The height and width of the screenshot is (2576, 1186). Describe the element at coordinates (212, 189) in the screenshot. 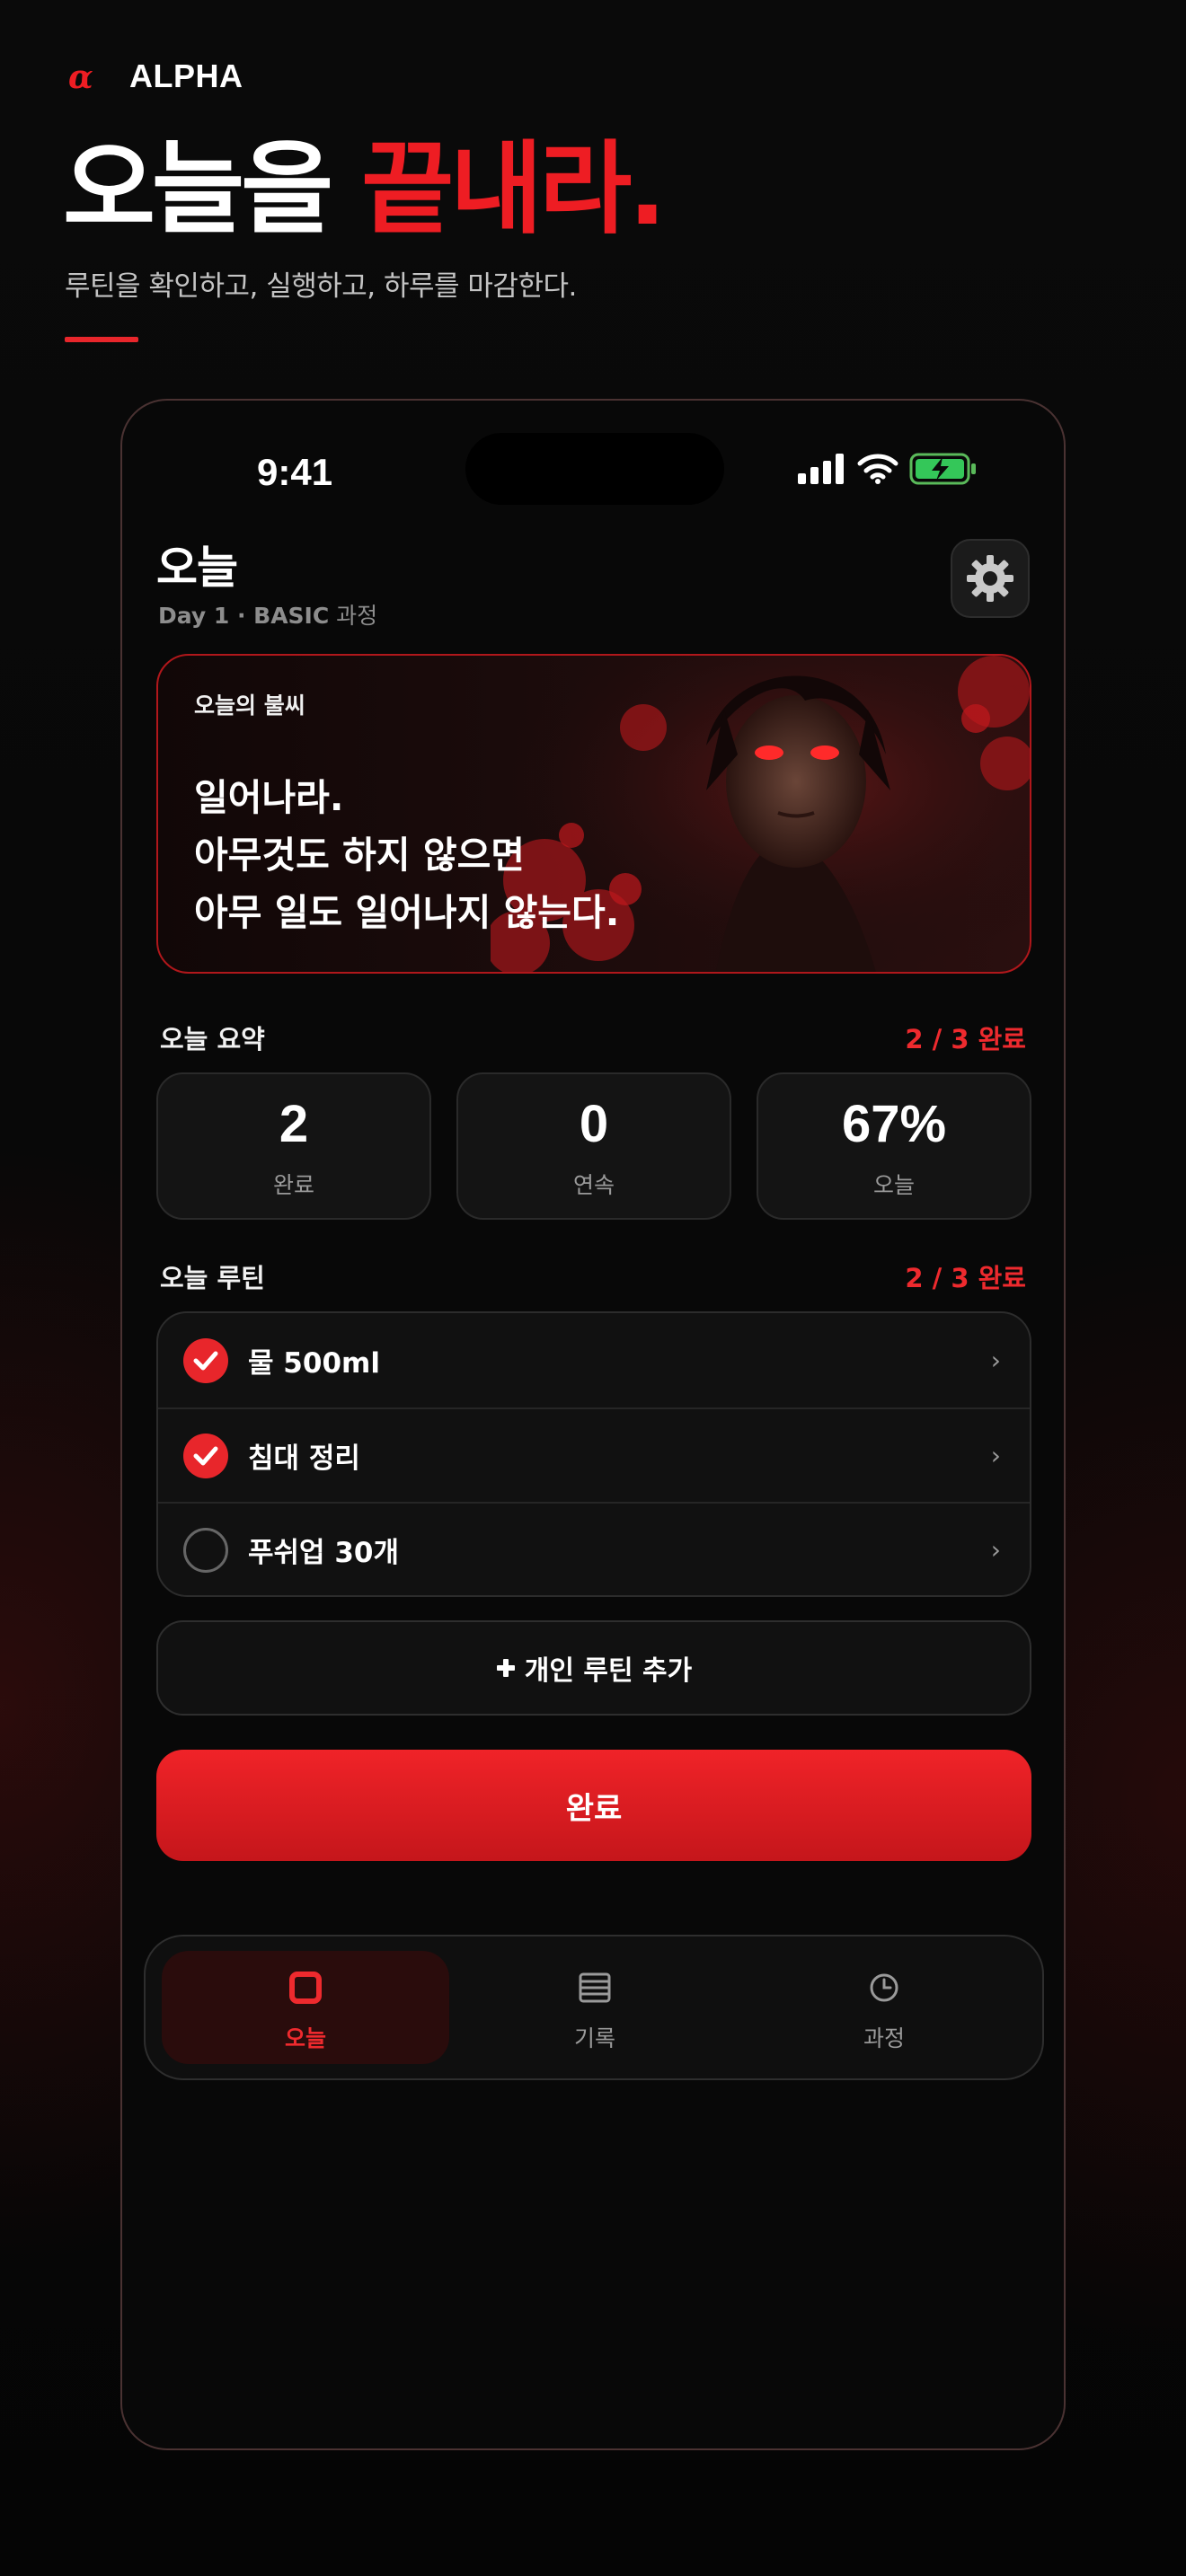

I see `headline-part1: 오늘을` at that location.